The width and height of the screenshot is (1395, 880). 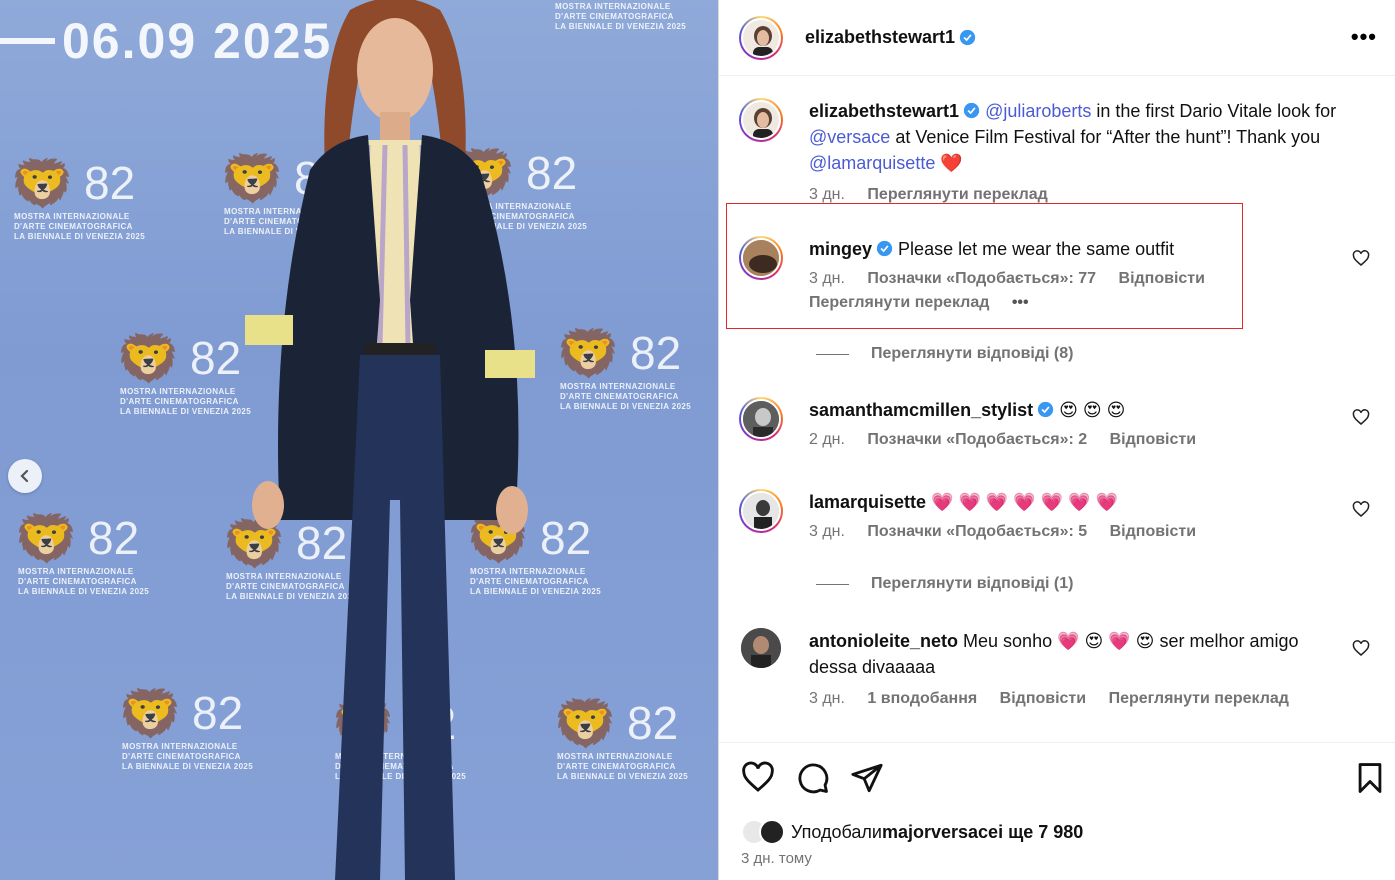 I want to click on comment-likes: Позначки «Подобається»: 2, so click(x=977, y=439).